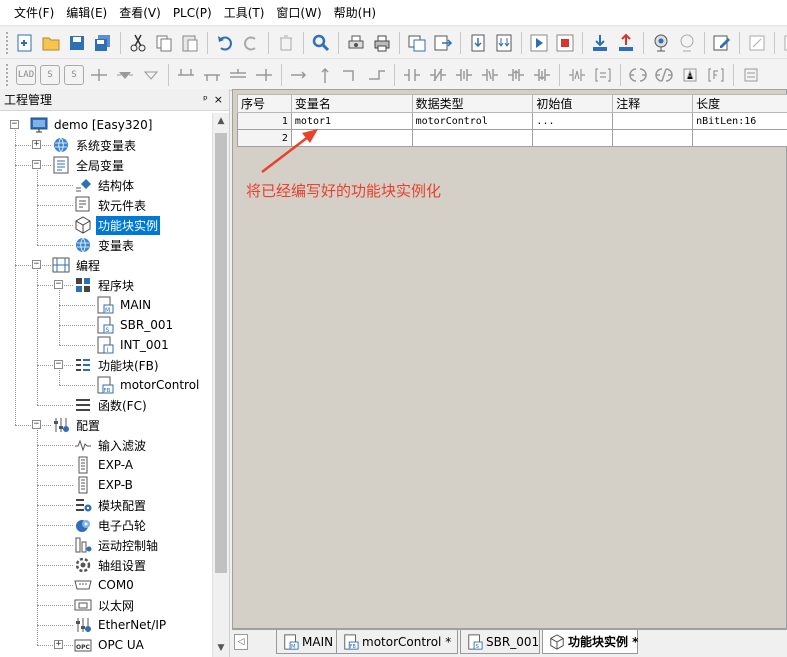 The image size is (787, 657). What do you see at coordinates (34, 13) in the screenshot?
I see `menu-item-0: 文件(F)` at bounding box center [34, 13].